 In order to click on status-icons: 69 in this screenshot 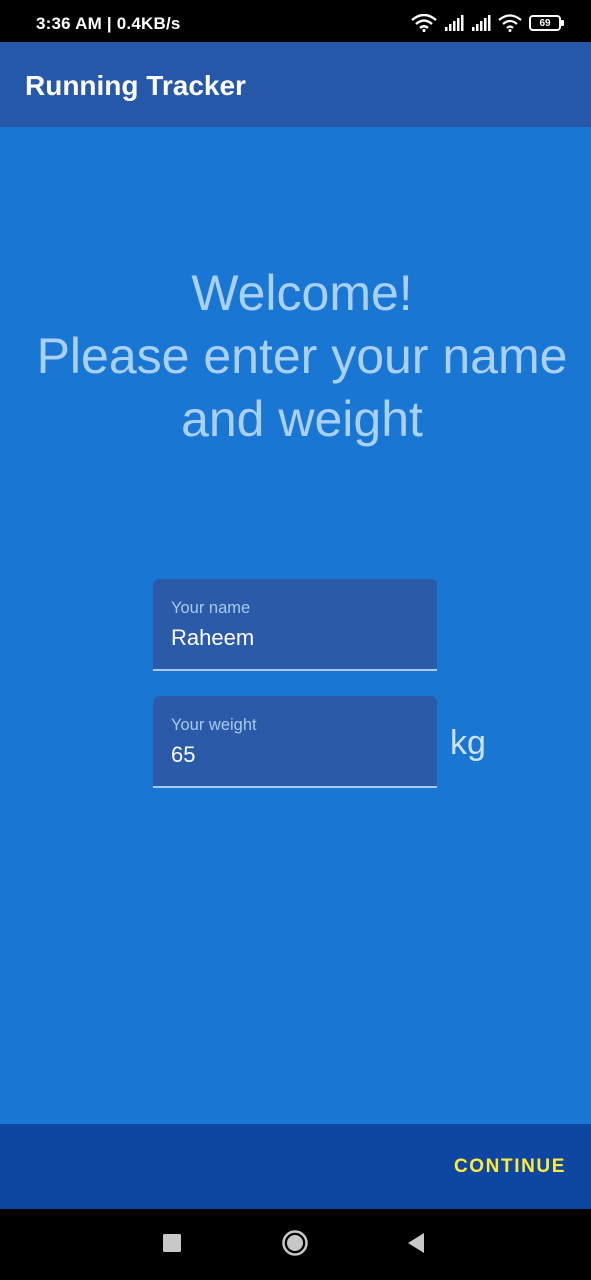, I will do `click(487, 23)`.